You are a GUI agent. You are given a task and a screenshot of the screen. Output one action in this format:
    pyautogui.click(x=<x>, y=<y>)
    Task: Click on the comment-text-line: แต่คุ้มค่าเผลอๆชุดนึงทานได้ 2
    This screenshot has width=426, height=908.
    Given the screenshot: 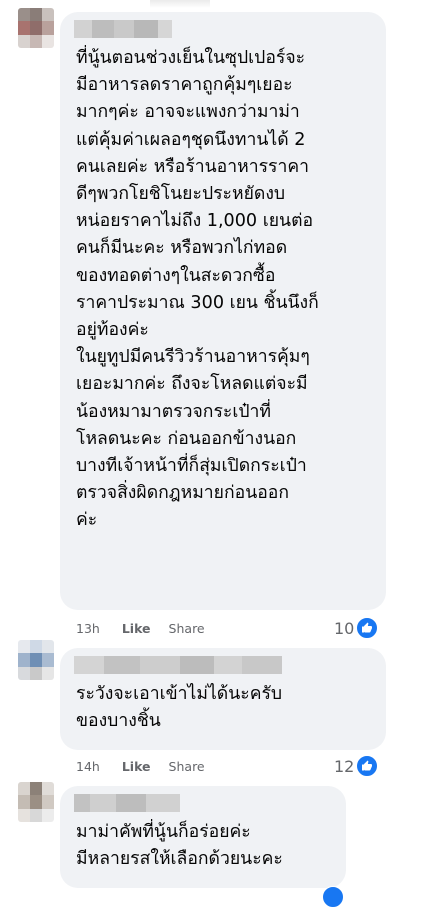 What is the action you would take?
    pyautogui.click(x=191, y=139)
    